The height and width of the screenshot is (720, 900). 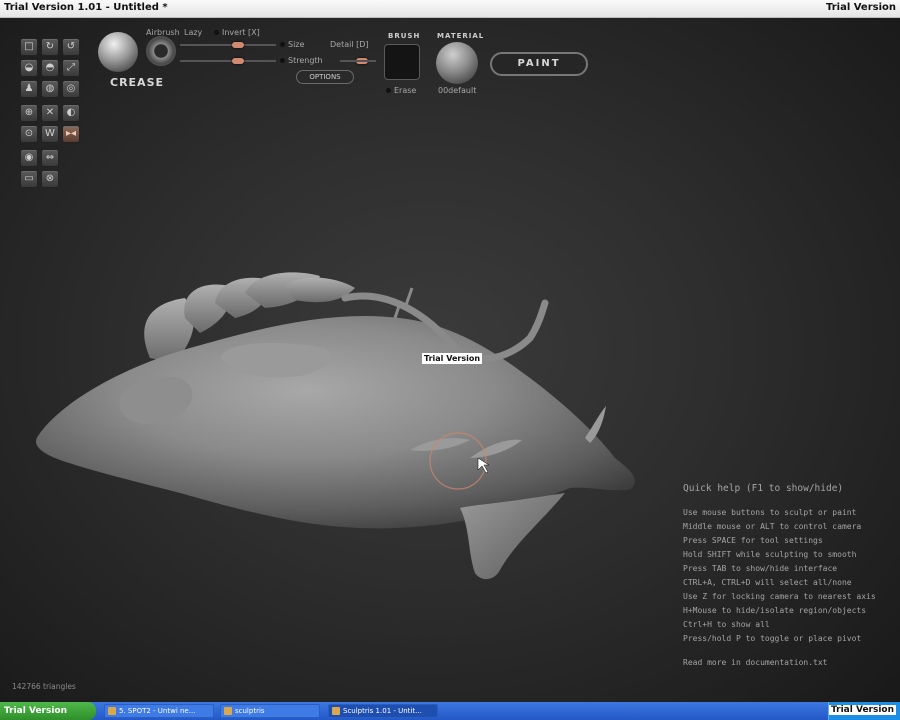 What do you see at coordinates (775, 610) in the screenshot?
I see `help-line: H+Mouse to hide/isolate region/objects` at bounding box center [775, 610].